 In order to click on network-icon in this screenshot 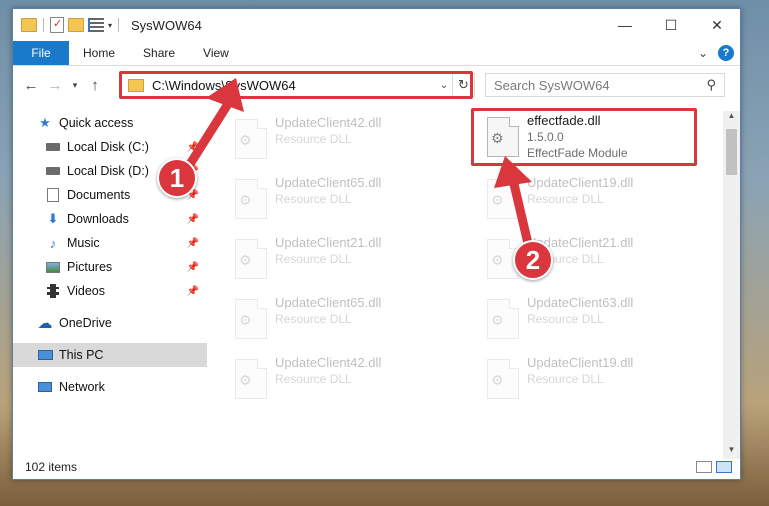, I will do `click(45, 387)`.